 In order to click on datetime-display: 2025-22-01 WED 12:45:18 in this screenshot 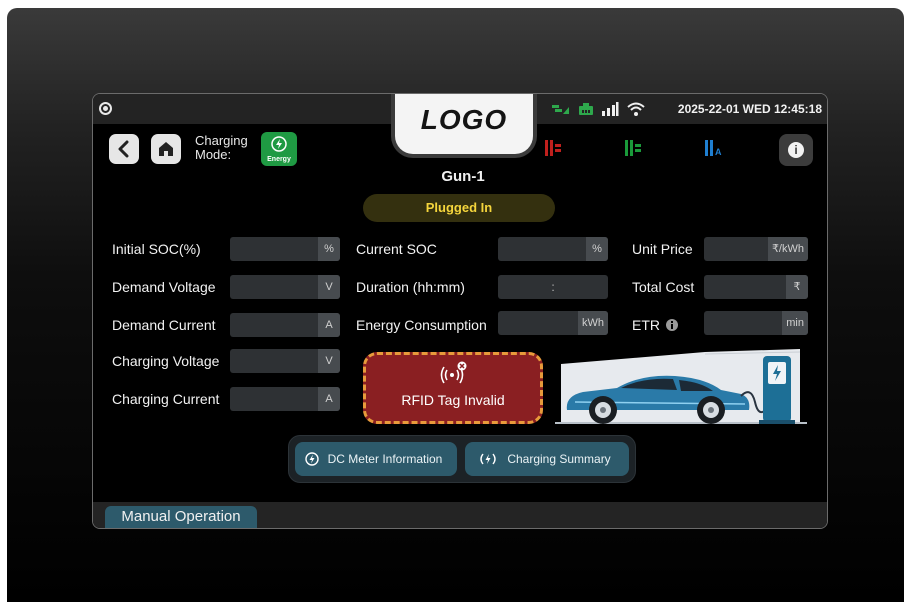, I will do `click(749, 109)`.